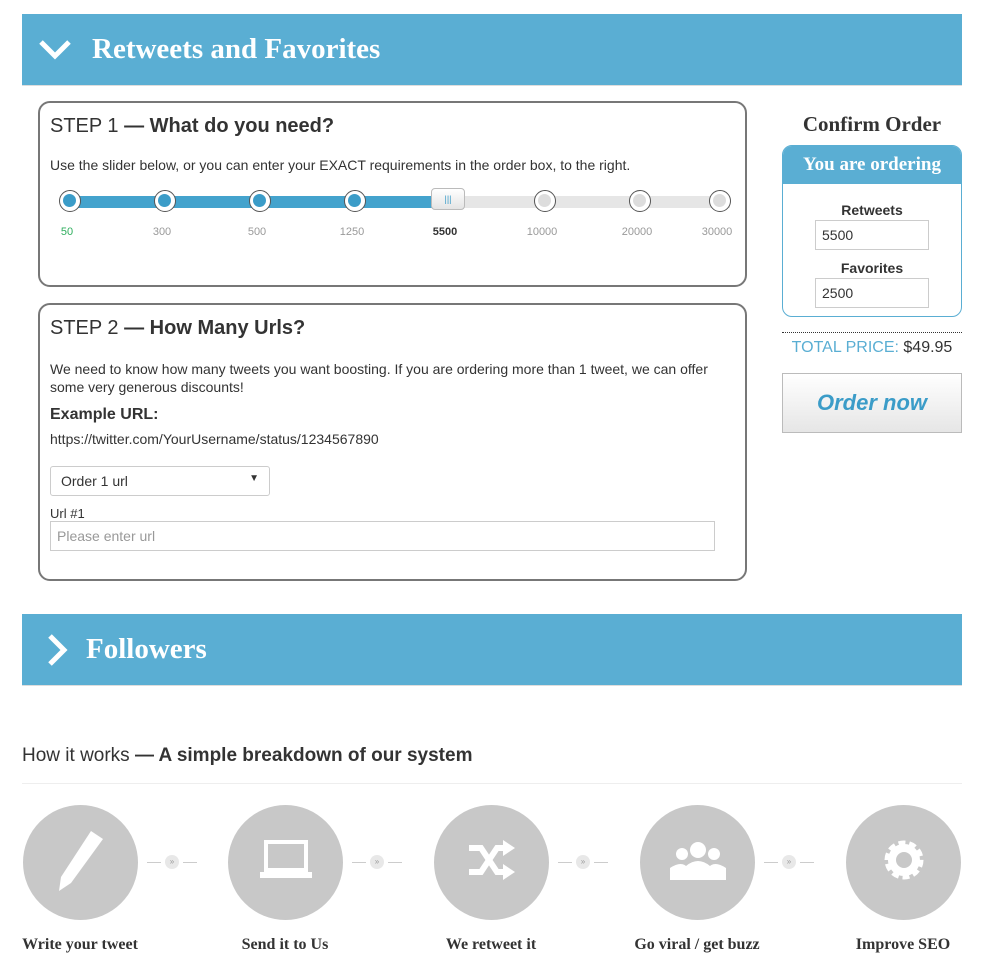 The height and width of the screenshot is (979, 1000). What do you see at coordinates (76, 755) in the screenshot?
I see `how-title: How it works` at bounding box center [76, 755].